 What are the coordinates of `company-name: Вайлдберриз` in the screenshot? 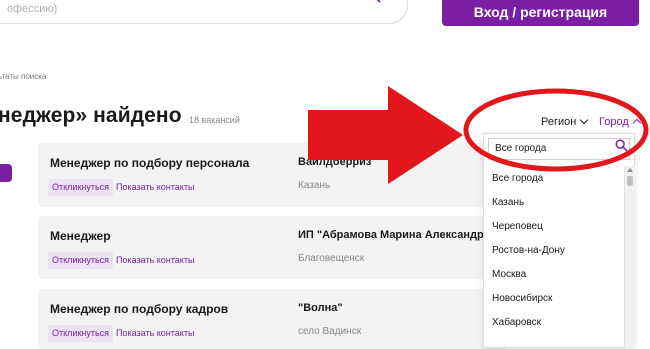 It's located at (335, 162).